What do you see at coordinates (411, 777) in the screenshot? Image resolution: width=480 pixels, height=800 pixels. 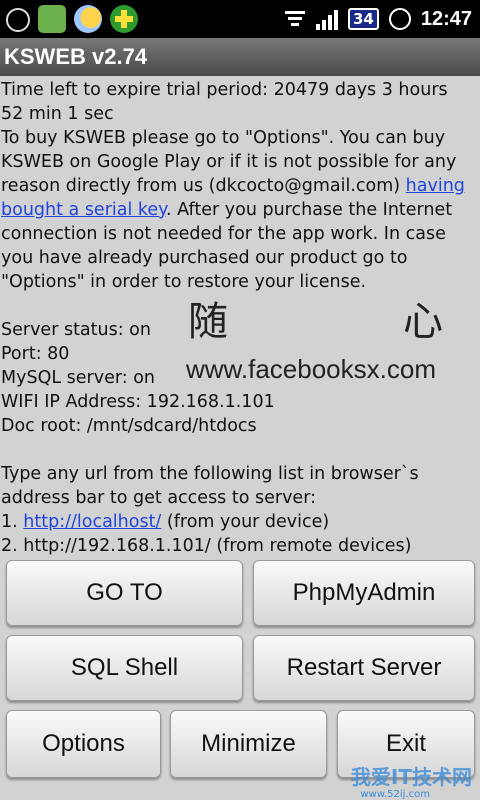 I see `footer-watermark-text: 我爱IT技术网` at bounding box center [411, 777].